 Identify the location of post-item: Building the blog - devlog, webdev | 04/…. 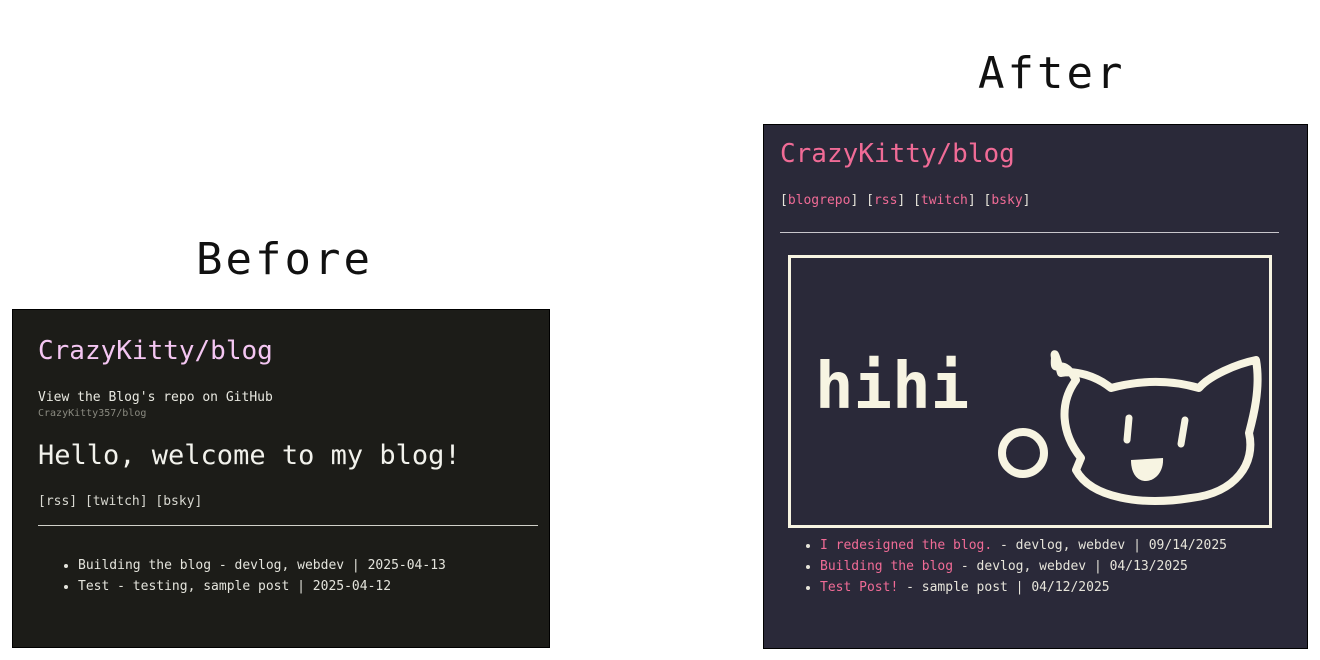
(1040, 566).